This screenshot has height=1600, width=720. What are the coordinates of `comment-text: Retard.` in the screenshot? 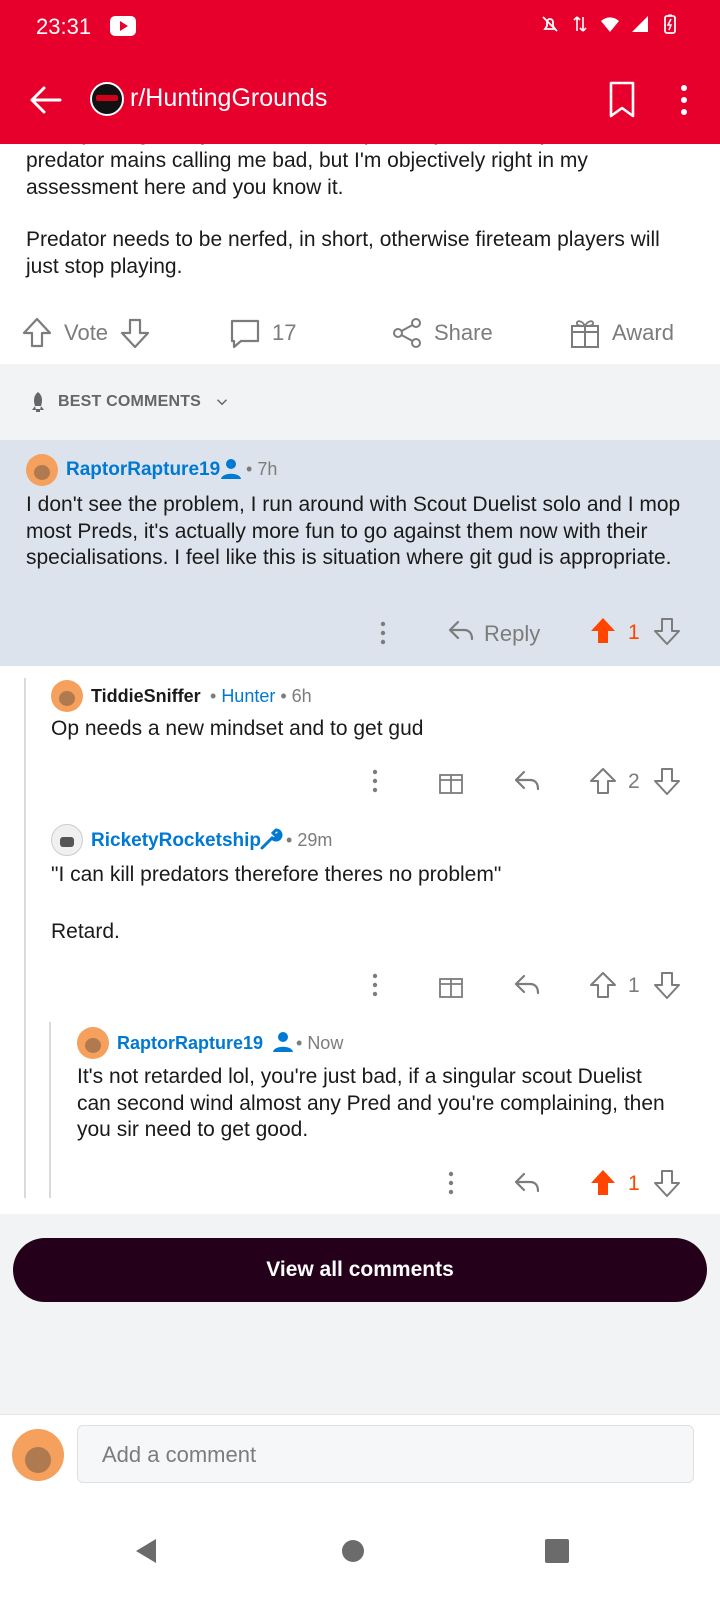 It's located at (85, 931).